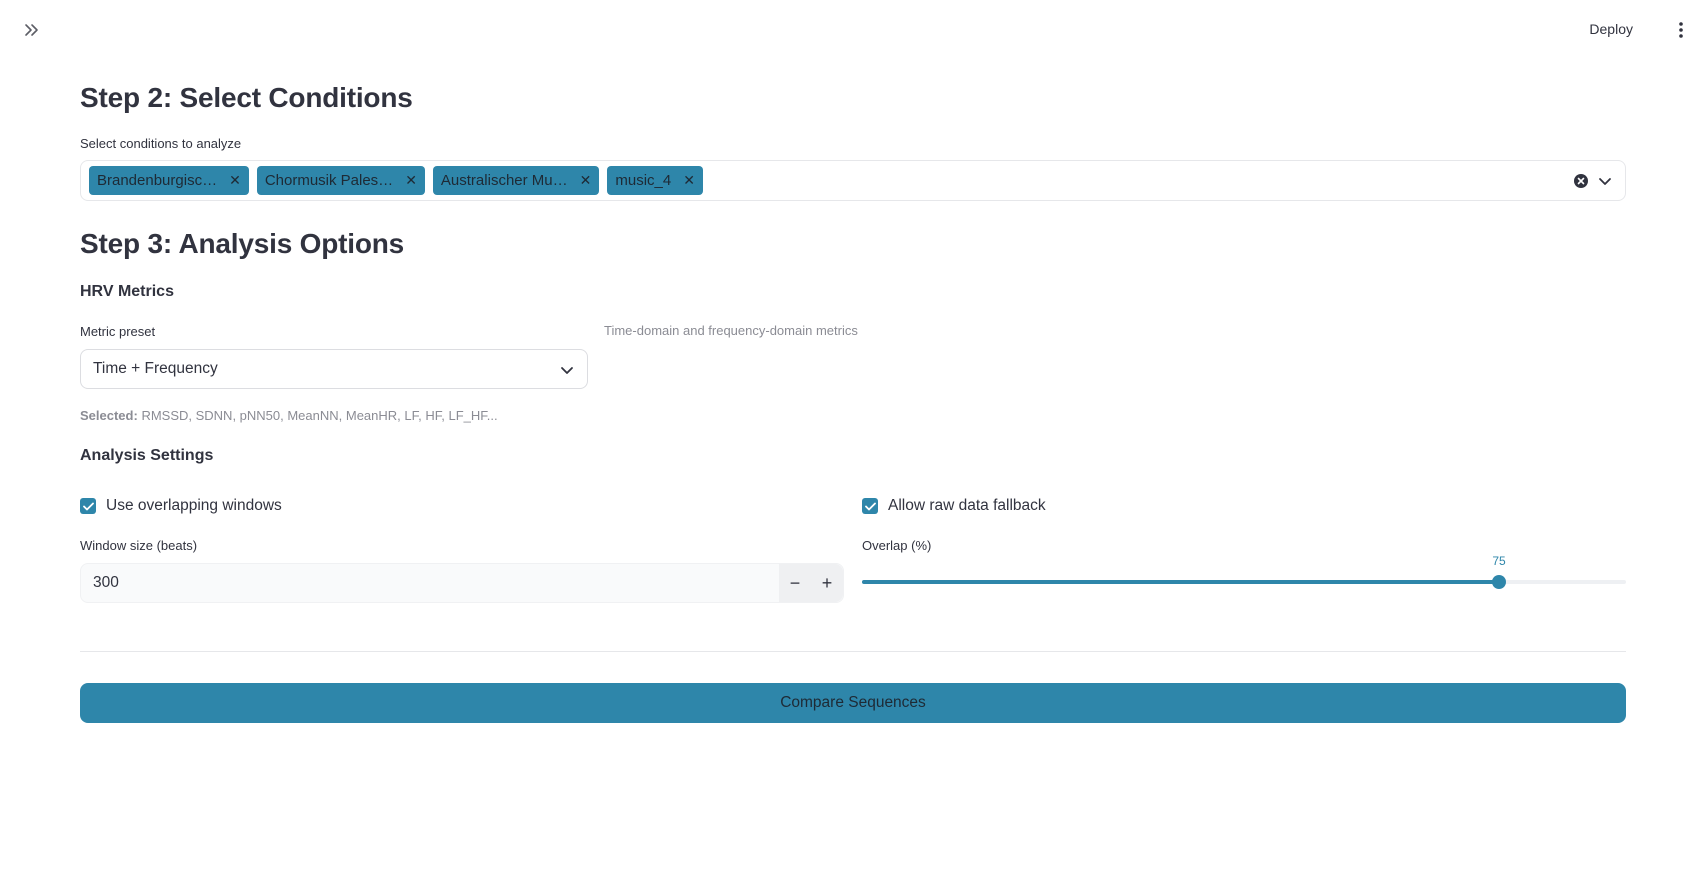 This screenshot has width=1707, height=880. Describe the element at coordinates (853, 703) in the screenshot. I see `compare-sequences-button: Compare Sequences` at that location.